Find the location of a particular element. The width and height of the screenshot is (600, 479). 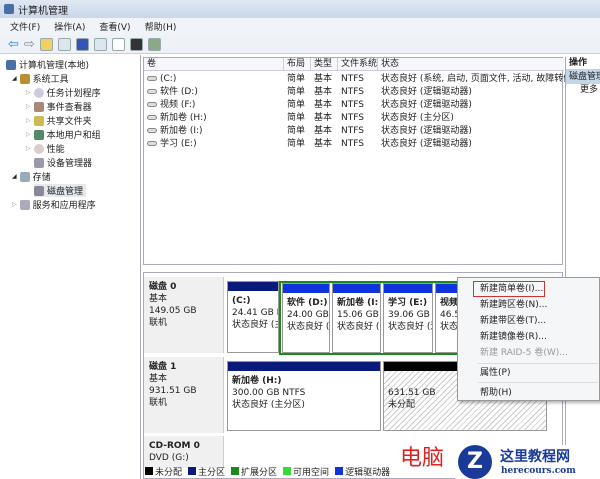

tree-item-performance: ▷ 性能 is located at coordinates (45, 148).